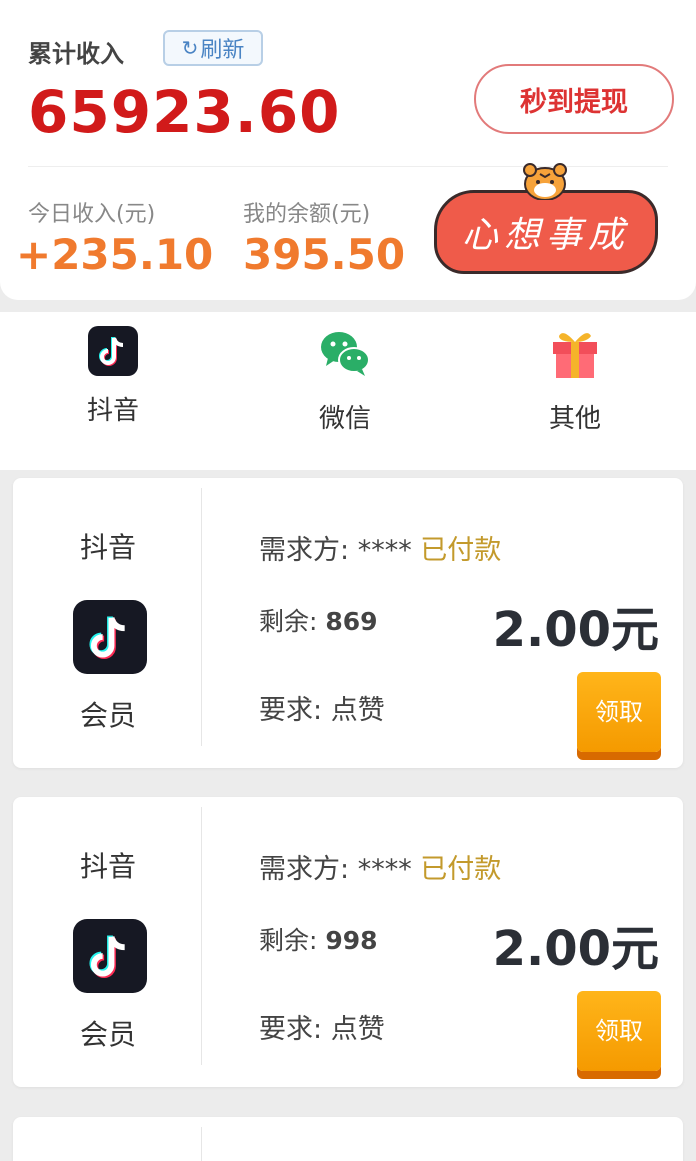  I want to click on sticker-text: 心想事成, so click(545, 235).